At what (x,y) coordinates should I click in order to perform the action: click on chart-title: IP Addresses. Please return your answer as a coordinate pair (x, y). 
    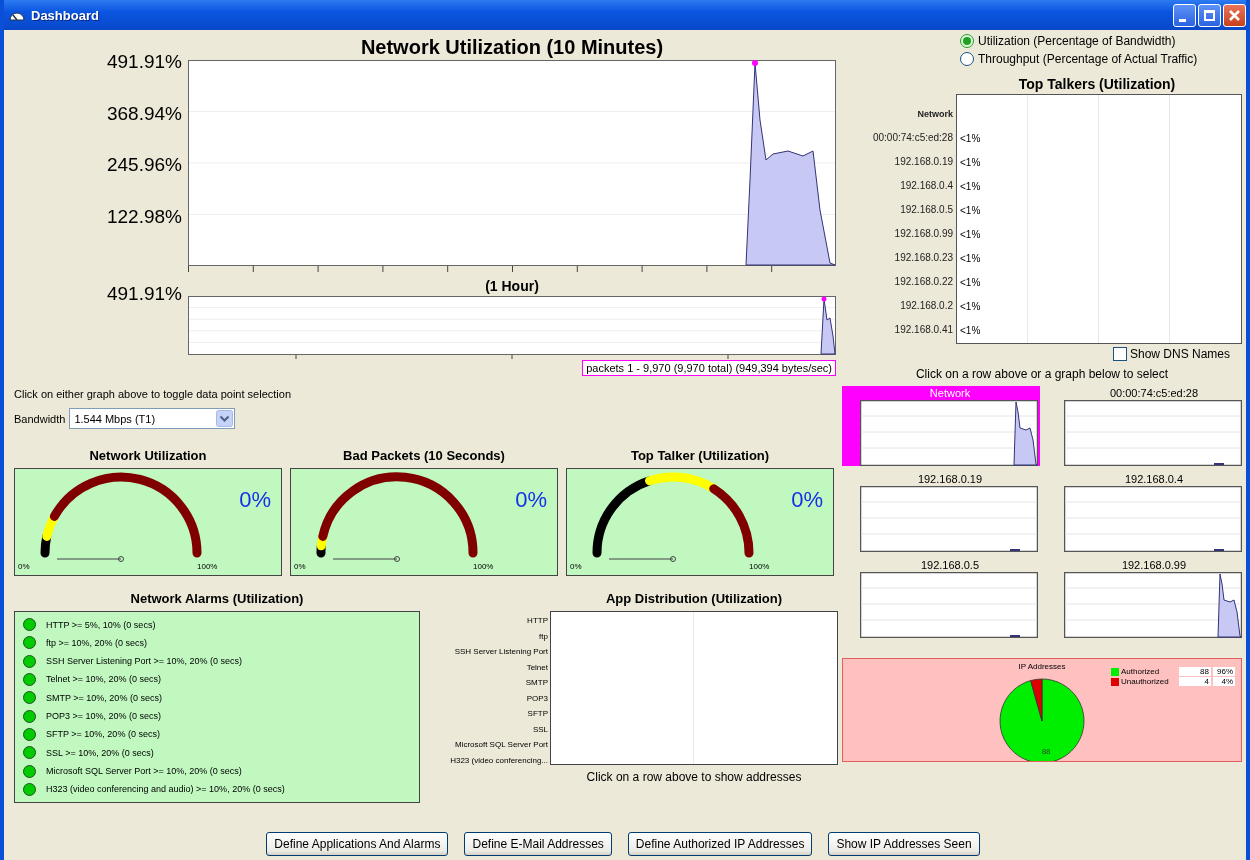
    Looking at the image, I should click on (1042, 666).